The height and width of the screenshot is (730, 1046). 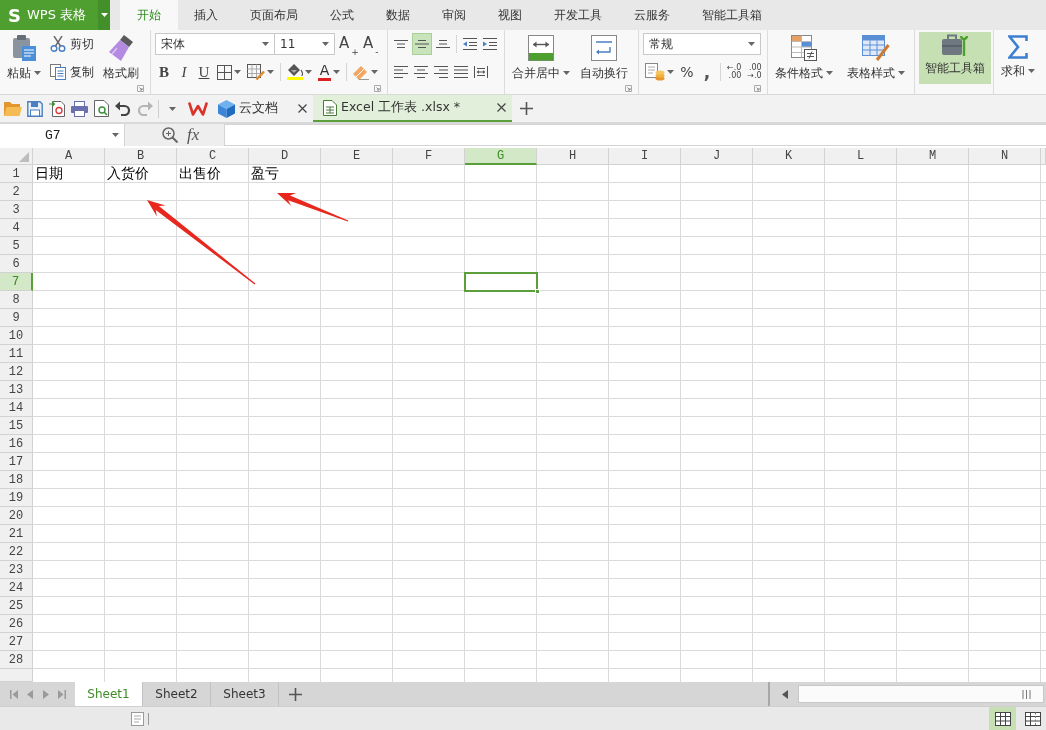 I want to click on app-dropdown-button, so click(x=104, y=15).